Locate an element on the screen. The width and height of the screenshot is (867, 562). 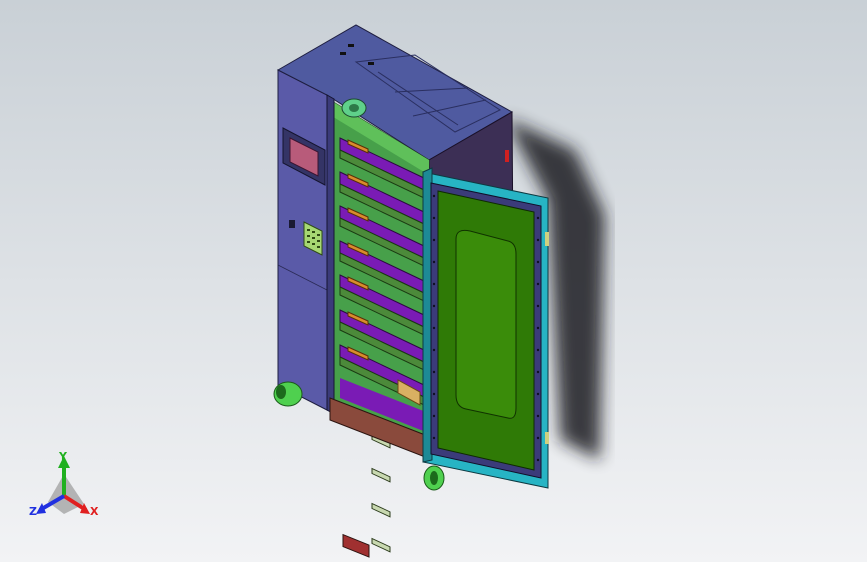
y-axis-label: Y is located at coordinates (63, 456).